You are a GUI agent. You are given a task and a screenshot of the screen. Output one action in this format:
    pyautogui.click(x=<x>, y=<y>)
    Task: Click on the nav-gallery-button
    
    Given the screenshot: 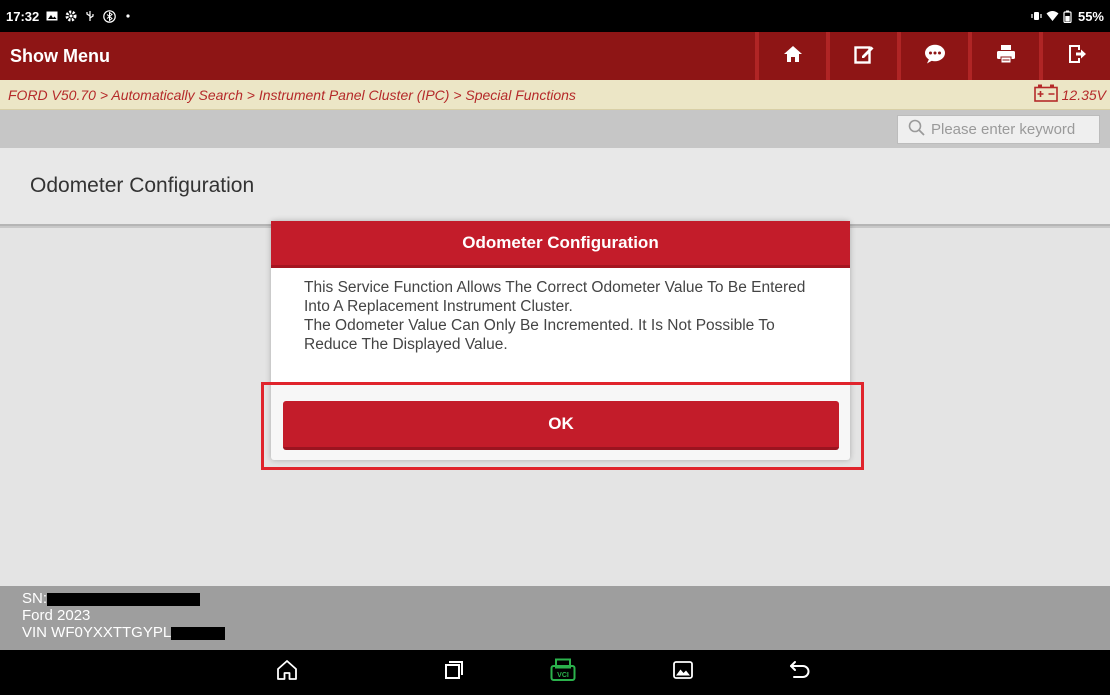 What is the action you would take?
    pyautogui.click(x=683, y=672)
    